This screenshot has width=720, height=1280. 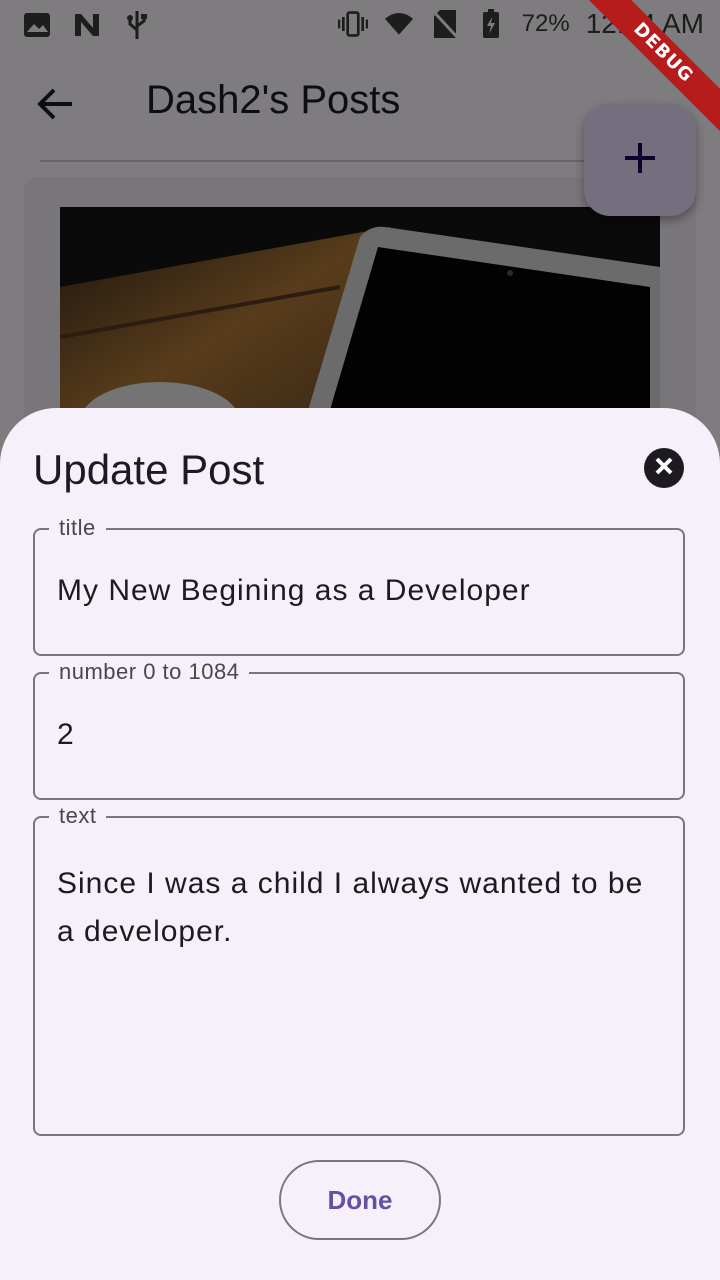 I want to click on close-icon, so click(x=664, y=468).